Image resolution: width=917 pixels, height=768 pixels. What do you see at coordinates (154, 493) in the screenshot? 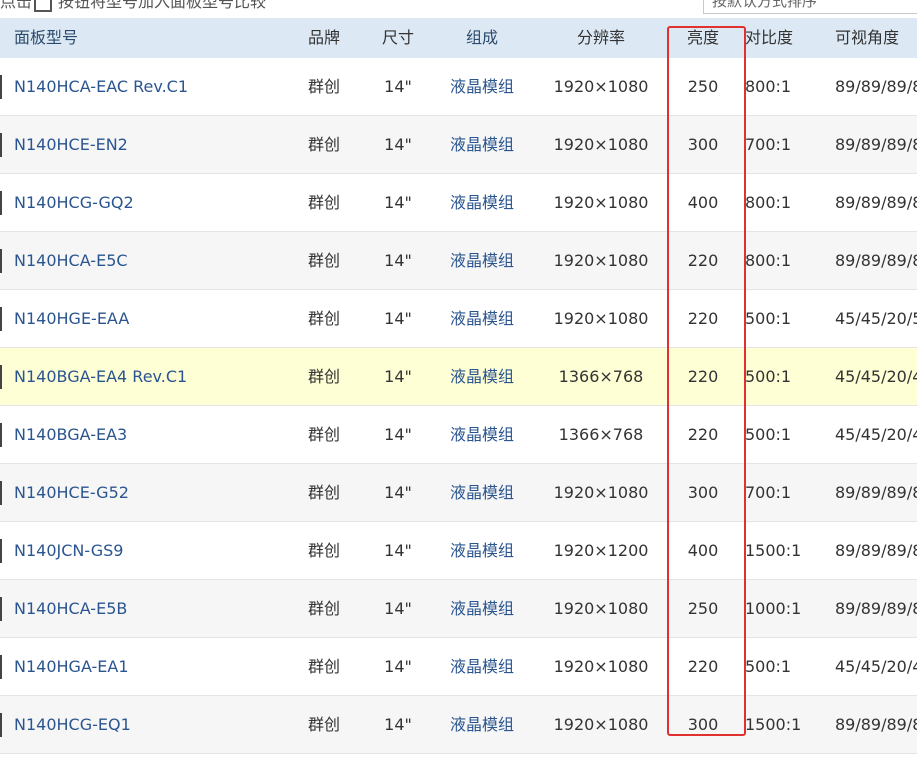
I see `model-link: N140HCE-G52` at bounding box center [154, 493].